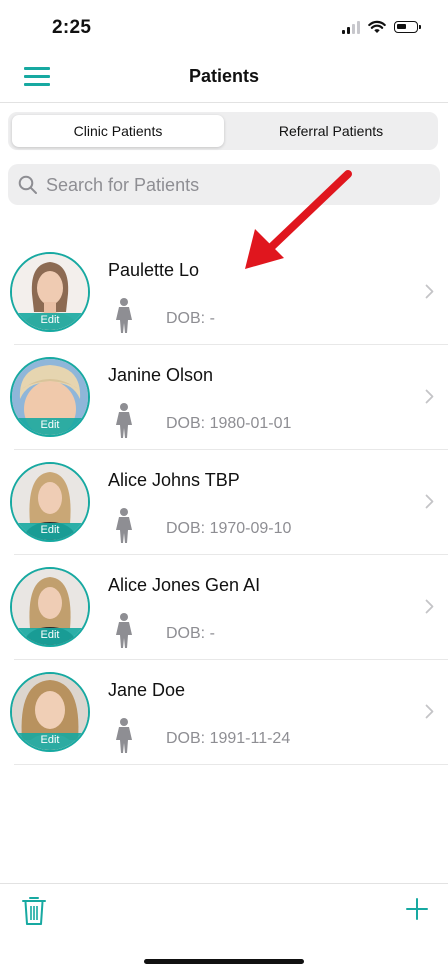  Describe the element at coordinates (184, 585) in the screenshot. I see `patient-name: Alice Jones Gen AI` at that location.